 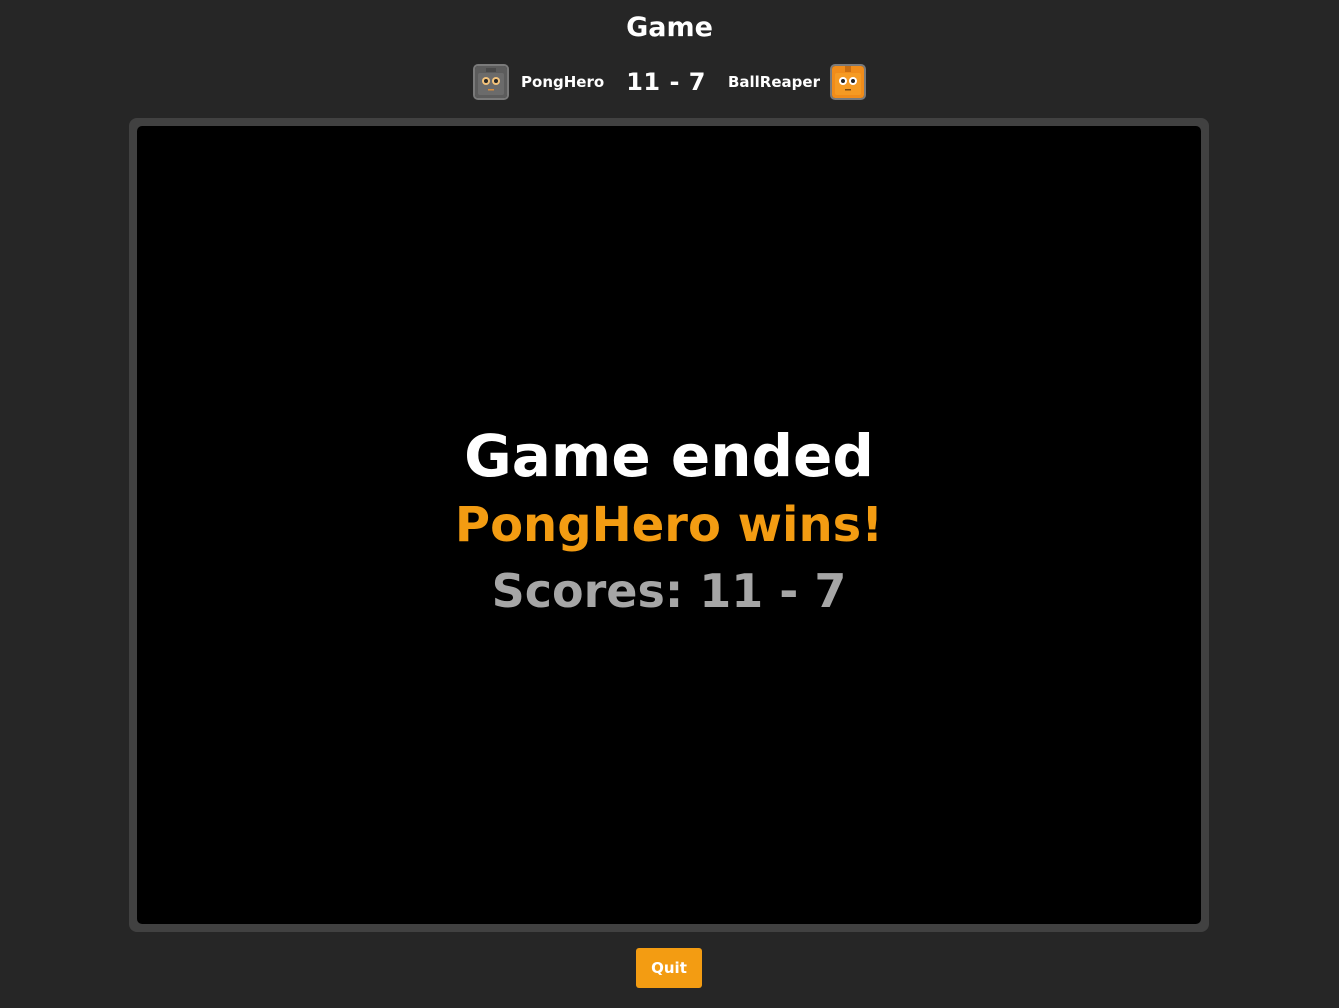 What do you see at coordinates (666, 82) in the screenshot?
I see `header-score: 11 - 7` at bounding box center [666, 82].